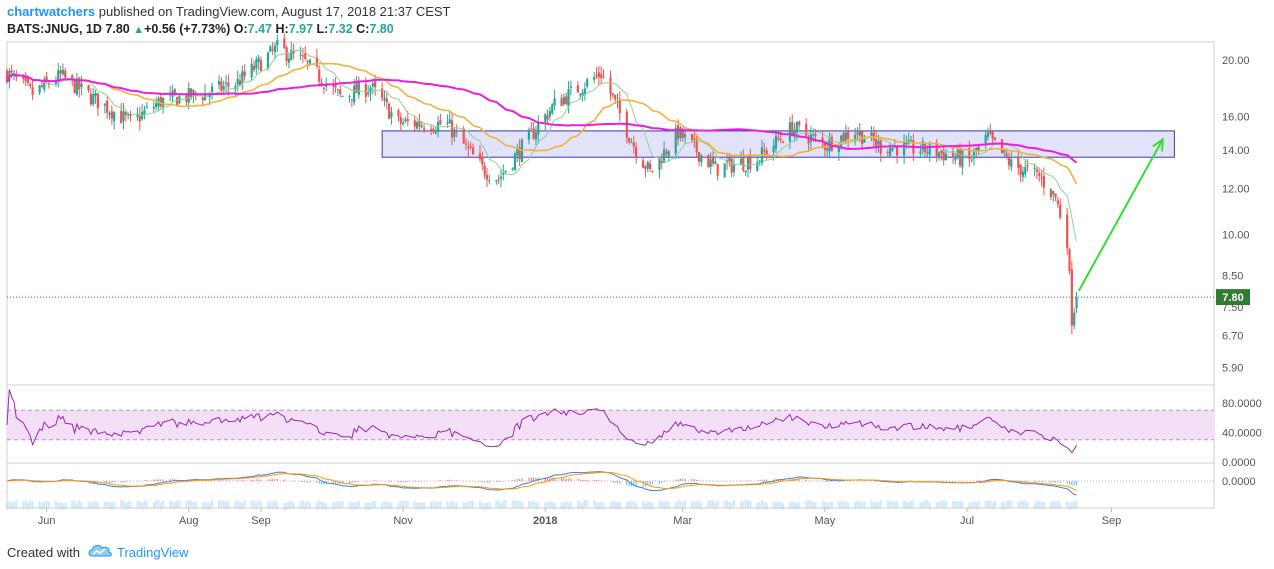  Describe the element at coordinates (545, 521) in the screenshot. I see `time-axis-label: 2018` at that location.